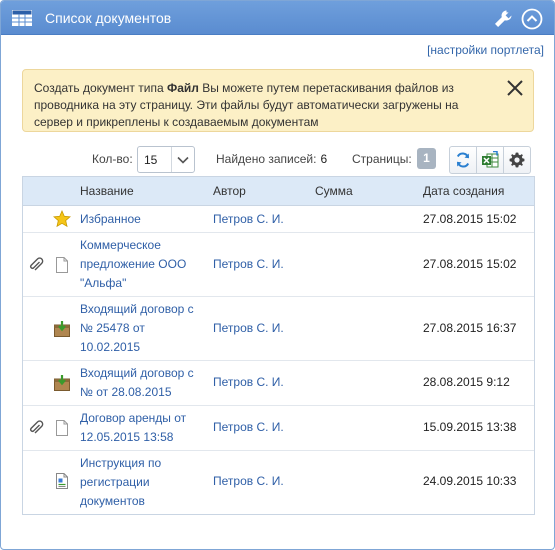 The width and height of the screenshot is (555, 550). I want to click on count-label: Кол-во:, so click(112, 159).